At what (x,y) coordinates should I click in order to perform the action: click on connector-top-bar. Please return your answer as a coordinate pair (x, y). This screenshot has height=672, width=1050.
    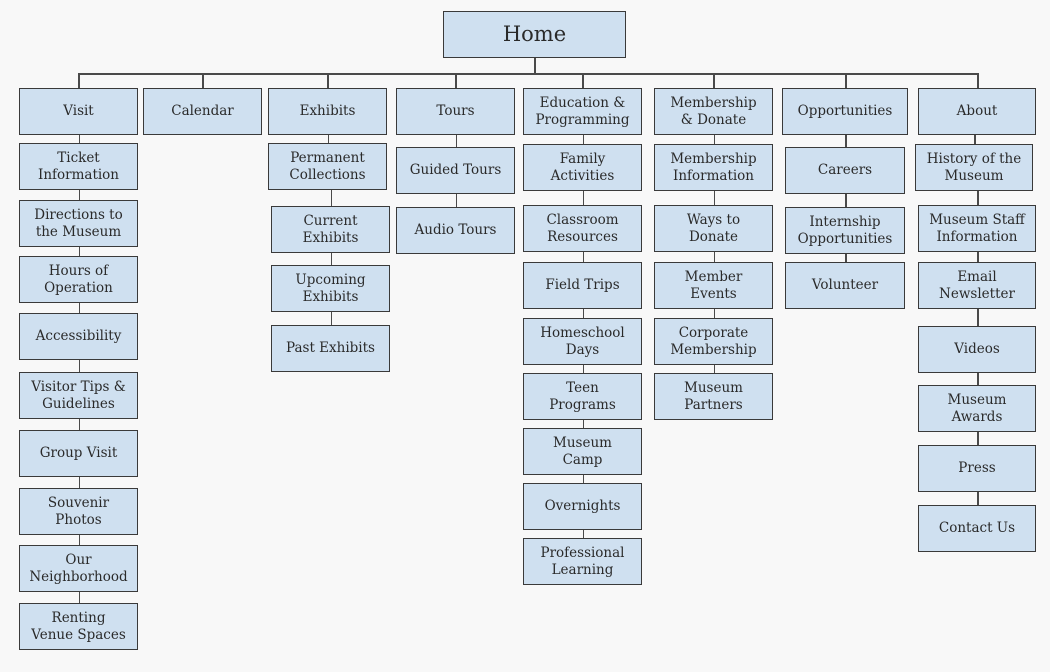
    Looking at the image, I should click on (528, 74).